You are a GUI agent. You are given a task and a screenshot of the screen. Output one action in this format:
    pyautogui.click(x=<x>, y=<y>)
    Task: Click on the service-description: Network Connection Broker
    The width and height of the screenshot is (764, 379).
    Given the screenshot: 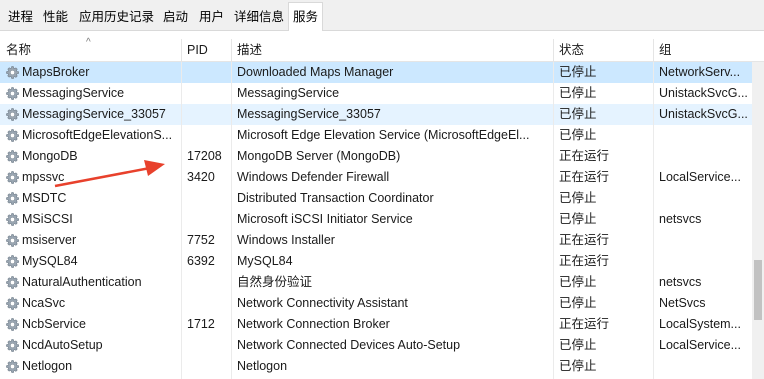 What is the action you would take?
    pyautogui.click(x=313, y=324)
    